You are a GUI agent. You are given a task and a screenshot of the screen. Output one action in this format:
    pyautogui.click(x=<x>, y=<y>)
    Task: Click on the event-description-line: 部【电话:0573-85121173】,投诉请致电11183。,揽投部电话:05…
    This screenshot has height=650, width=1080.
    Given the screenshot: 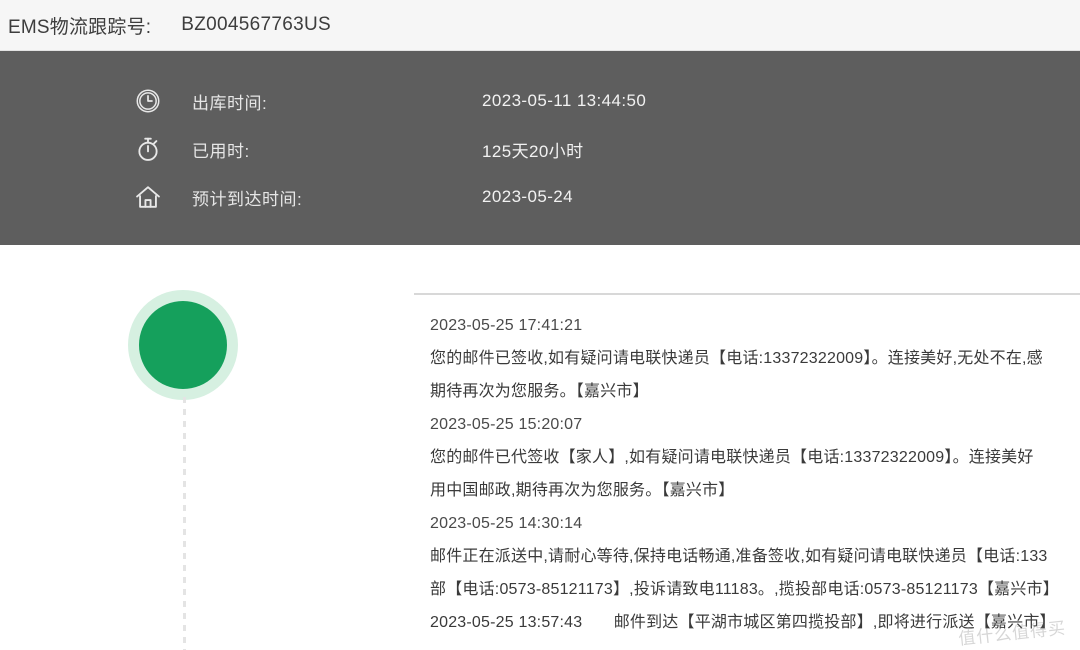 What is the action you would take?
    pyautogui.click(x=744, y=589)
    